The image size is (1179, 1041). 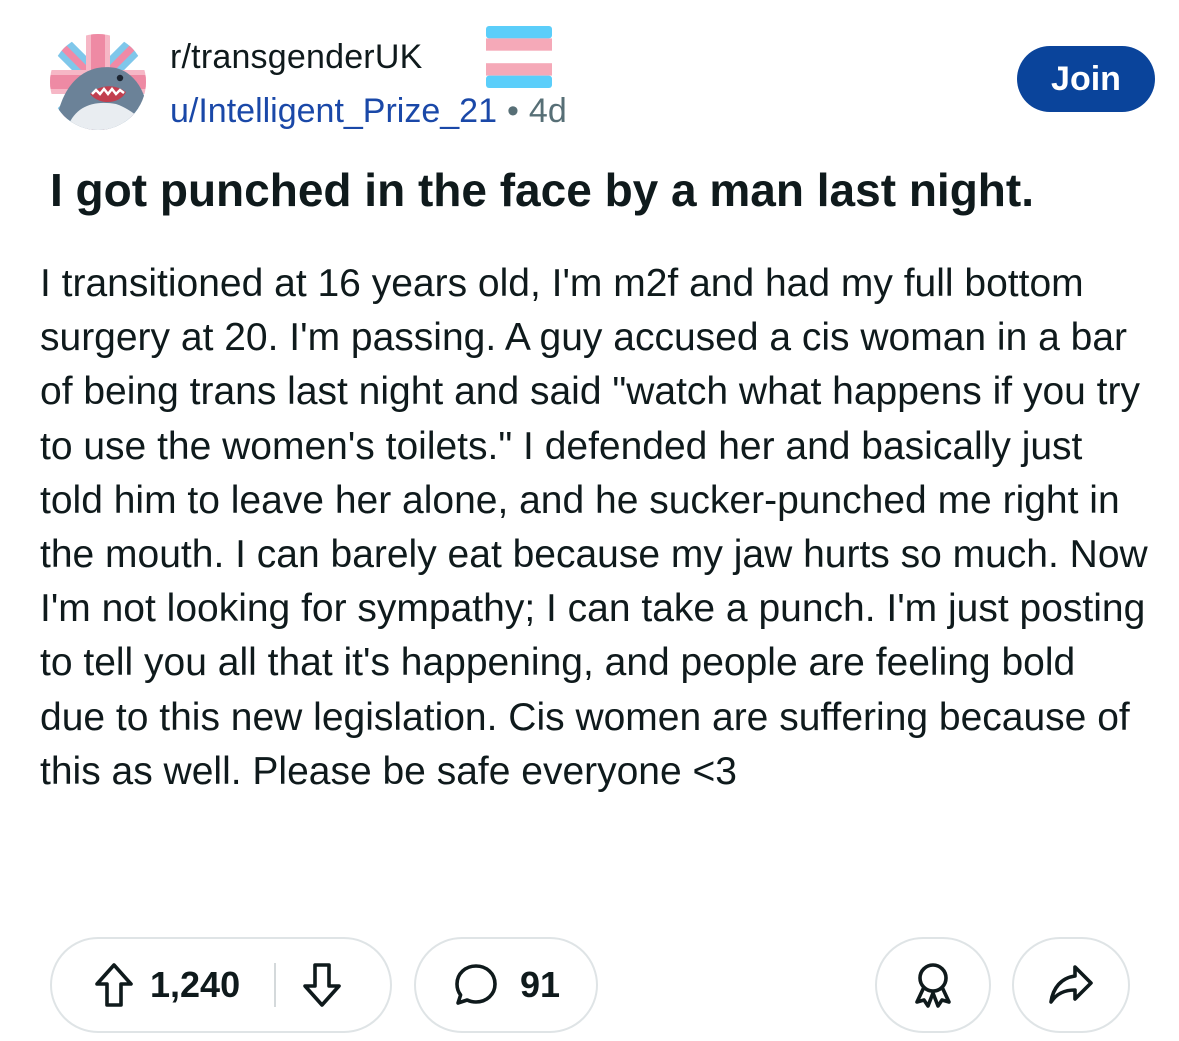 I want to click on post-age: 4d, so click(x=547, y=111).